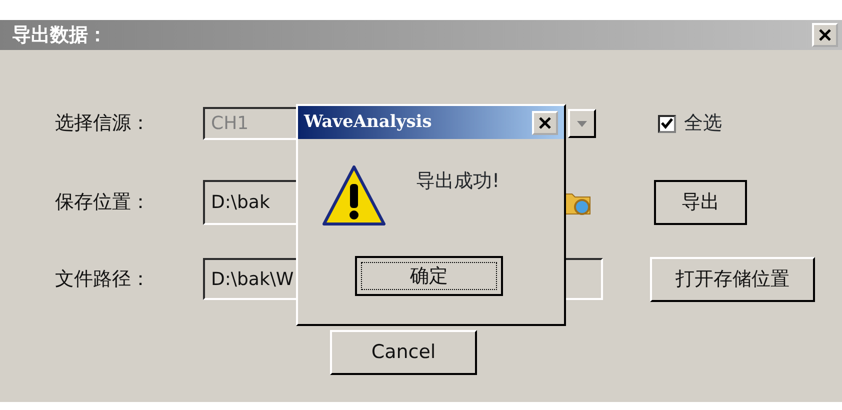  Describe the element at coordinates (102, 279) in the screenshot. I see `field-label: 文件路径：` at that location.